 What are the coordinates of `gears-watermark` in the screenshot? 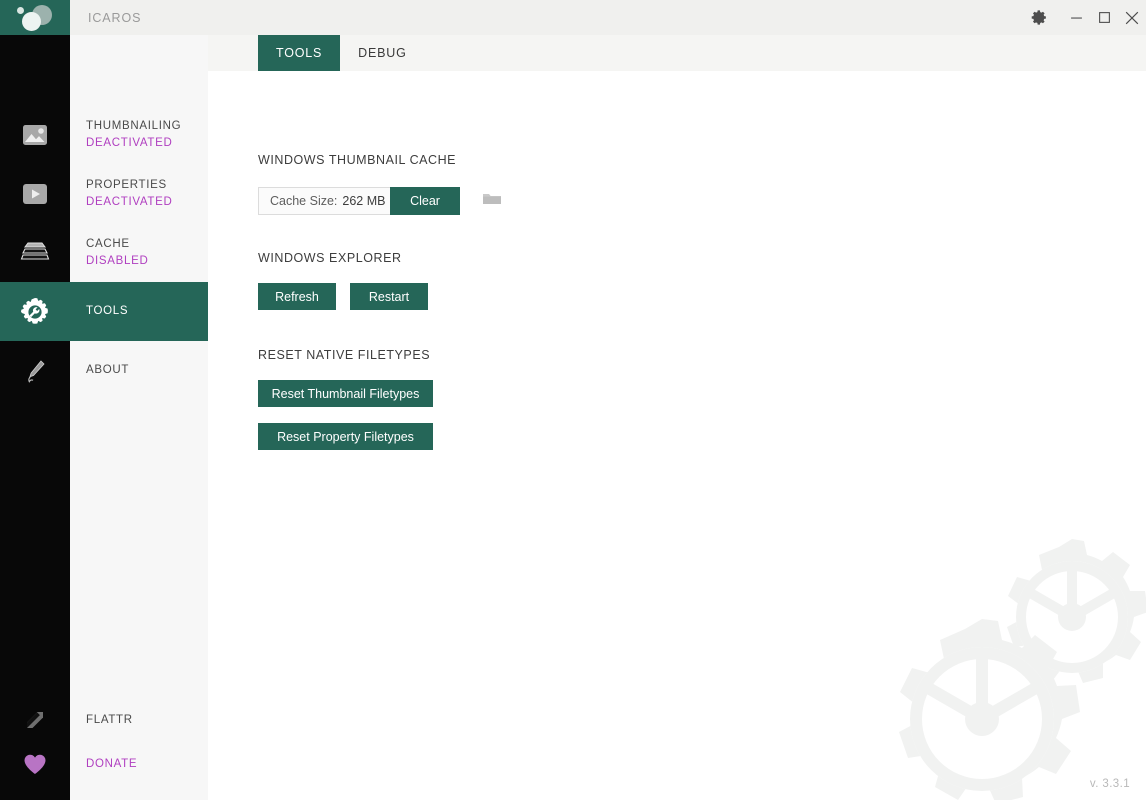 It's located at (1000, 664).